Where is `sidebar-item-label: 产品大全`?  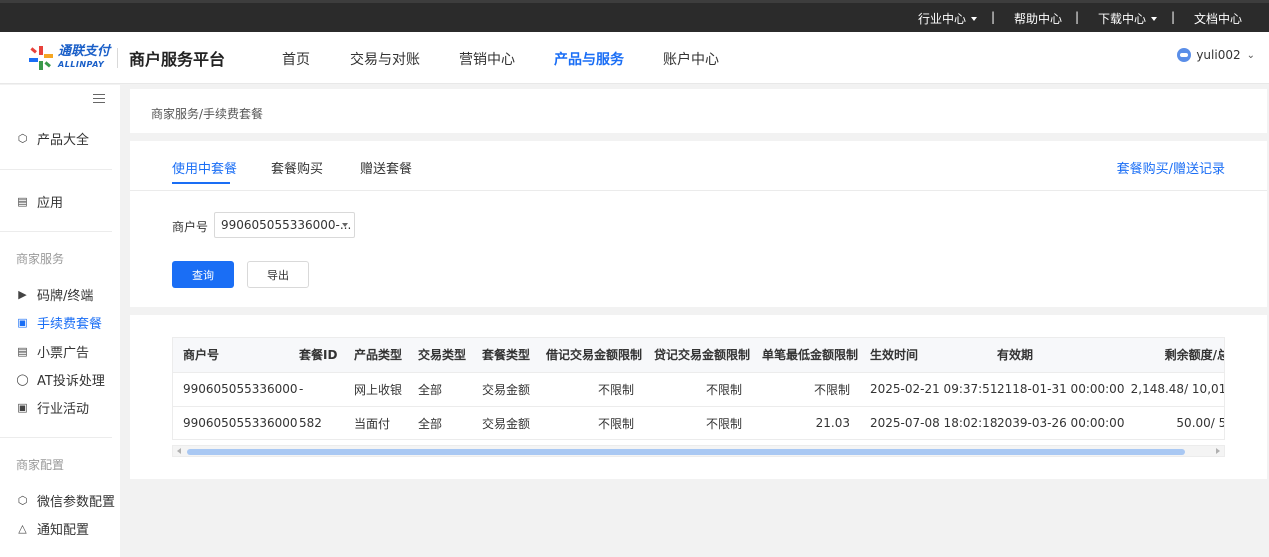 sidebar-item-label: 产品大全 is located at coordinates (63, 140).